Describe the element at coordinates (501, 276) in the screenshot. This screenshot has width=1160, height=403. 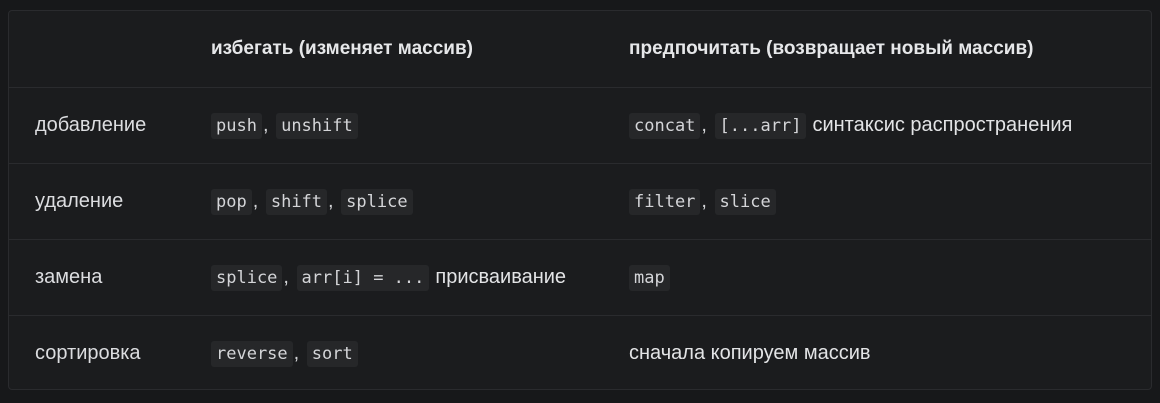
I see `cell-text: присваивание` at that location.